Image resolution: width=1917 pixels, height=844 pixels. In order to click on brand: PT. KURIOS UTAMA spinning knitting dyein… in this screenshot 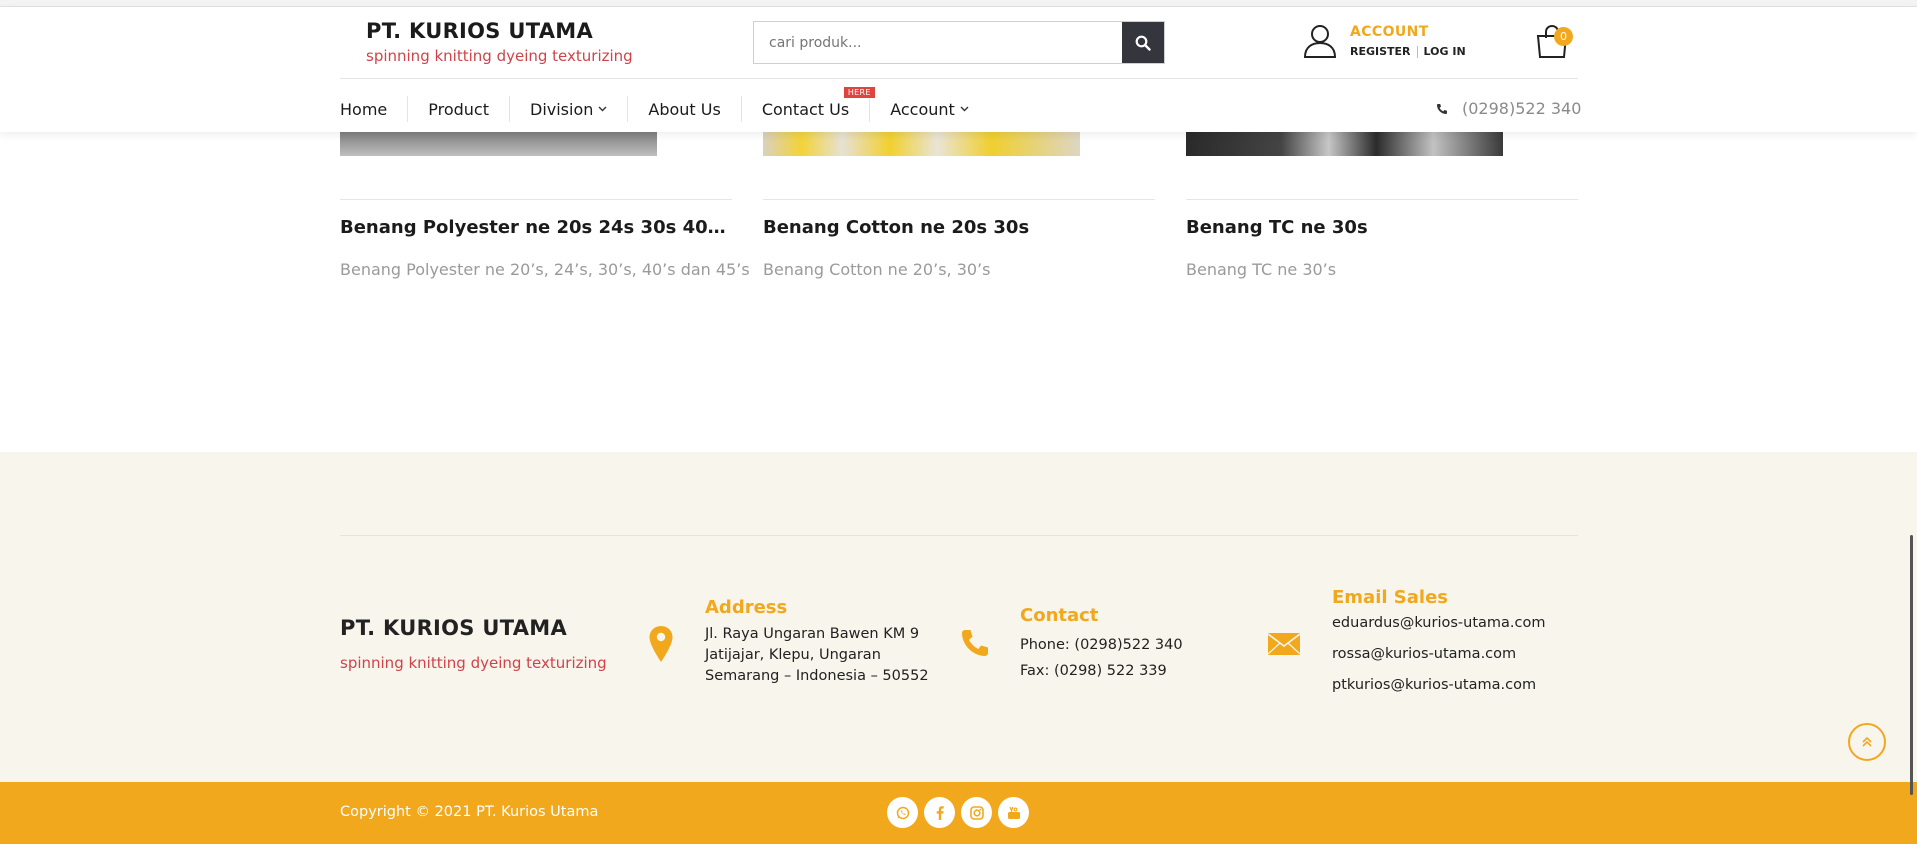, I will do `click(499, 42)`.